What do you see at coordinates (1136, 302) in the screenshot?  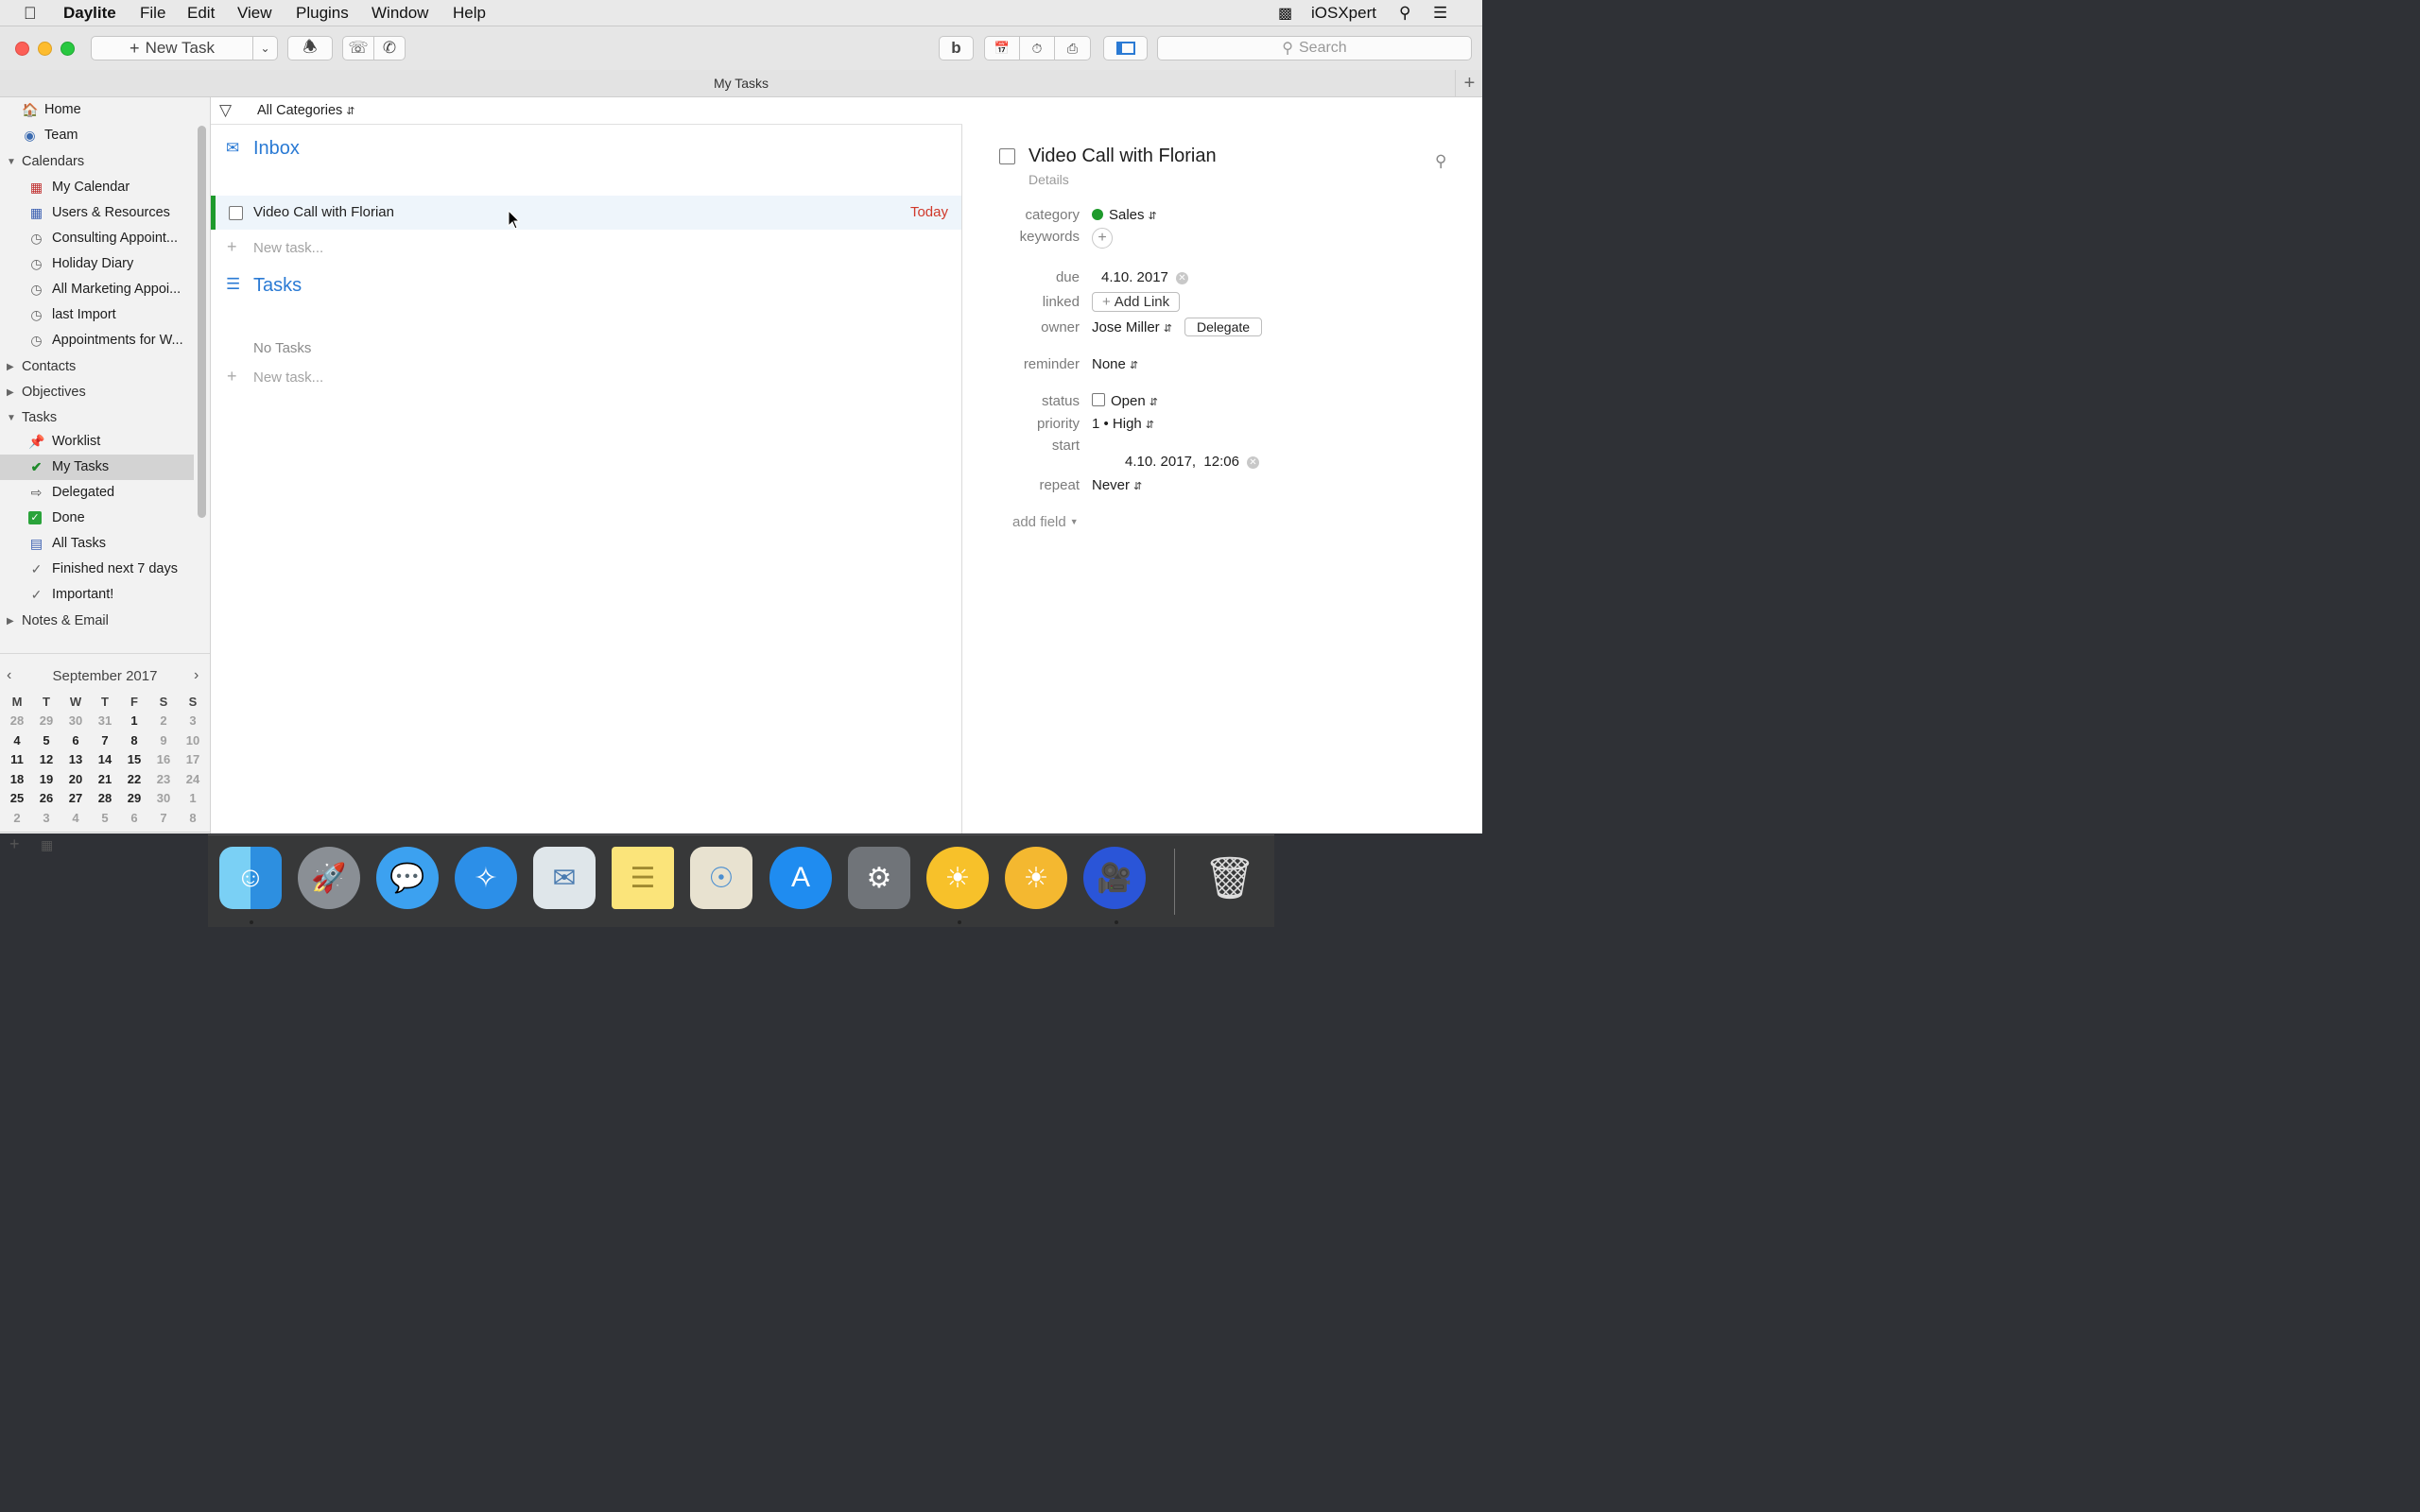 I see `add-link-button: + Add Link` at bounding box center [1136, 302].